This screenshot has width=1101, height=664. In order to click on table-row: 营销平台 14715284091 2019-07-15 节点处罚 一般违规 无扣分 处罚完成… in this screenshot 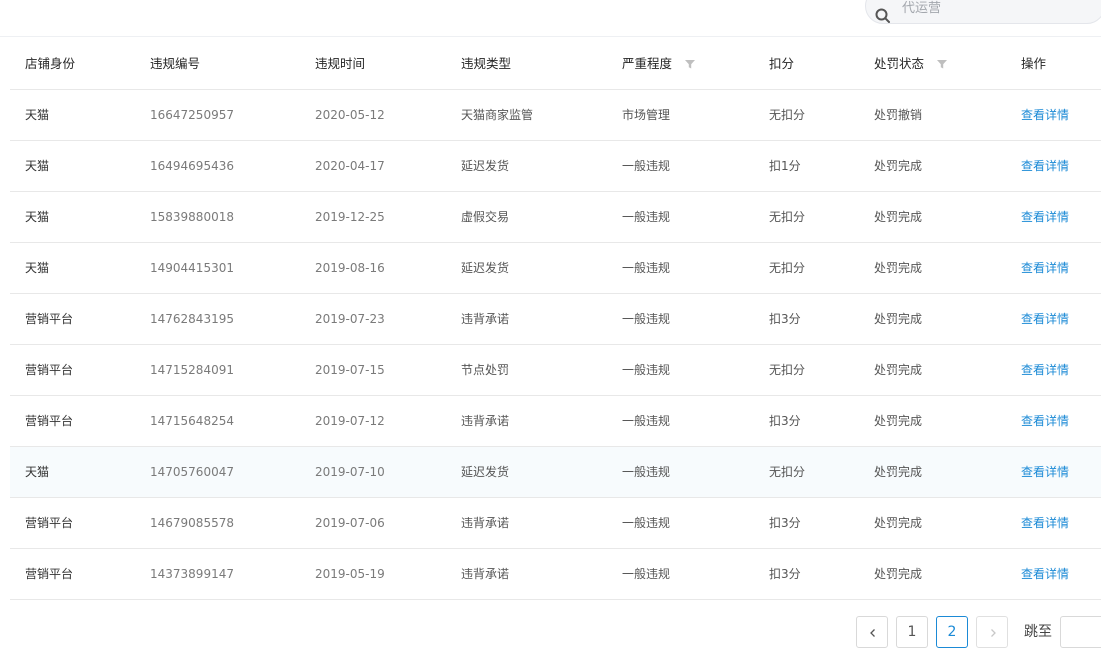, I will do `click(555, 370)`.